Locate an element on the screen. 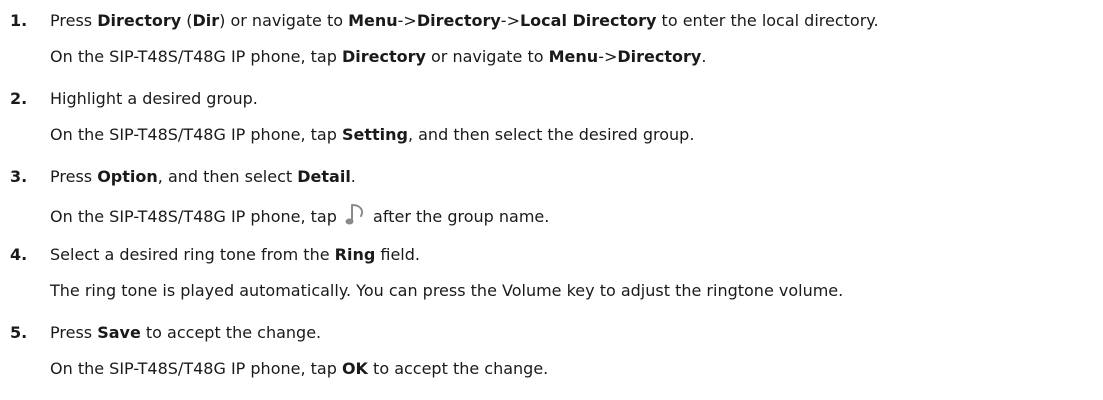  text-segment: or navigate to is located at coordinates (487, 56).